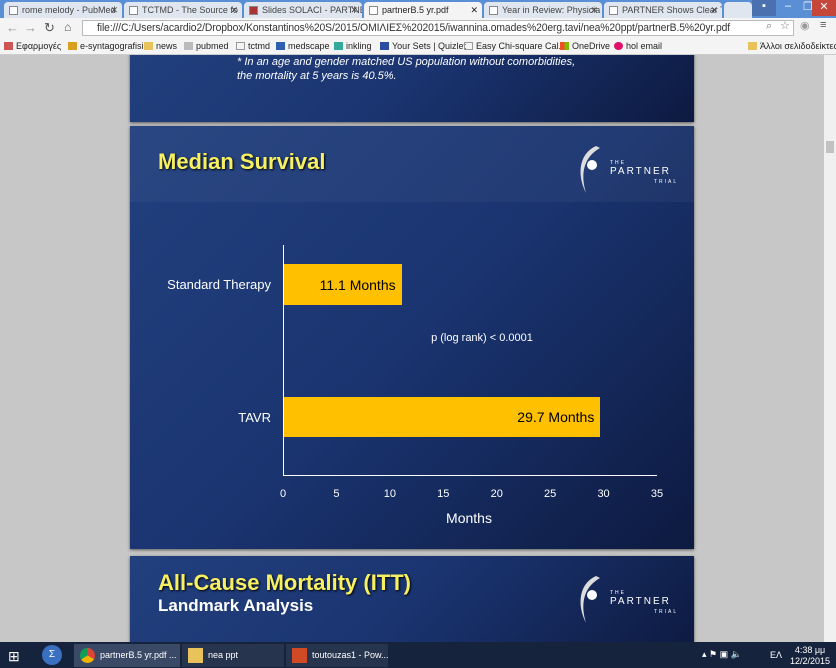  Describe the element at coordinates (285, 582) in the screenshot. I see `next-slide-title: All-Cause Mortality (ITT)` at that location.